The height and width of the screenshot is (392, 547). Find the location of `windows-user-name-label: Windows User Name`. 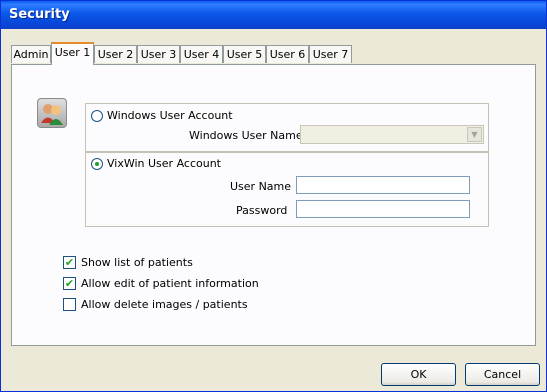

windows-user-name-label: Windows User Name is located at coordinates (246, 135).